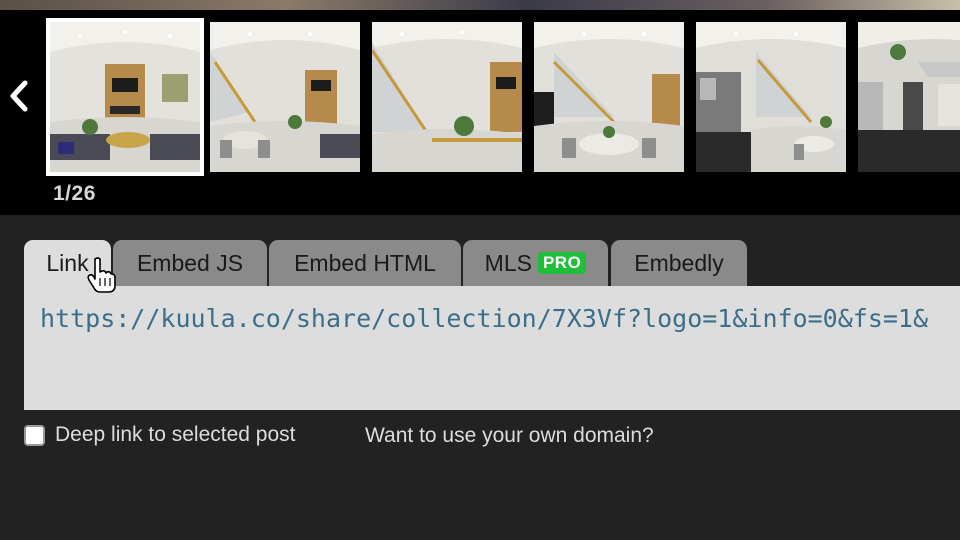  I want to click on own-domain-link: Want to use your own domain?, so click(509, 436).